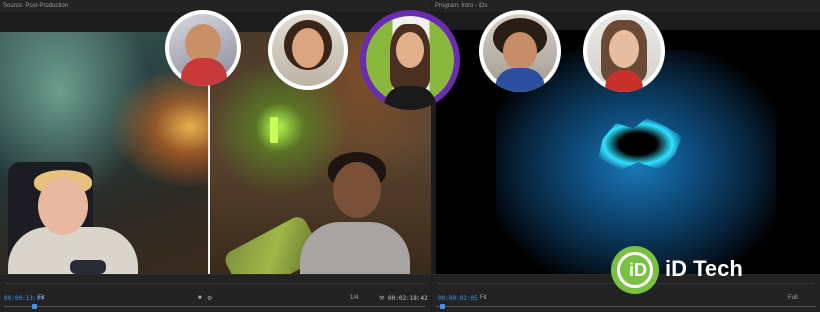  I want to click on program-fit-select: Fit, so click(483, 298).